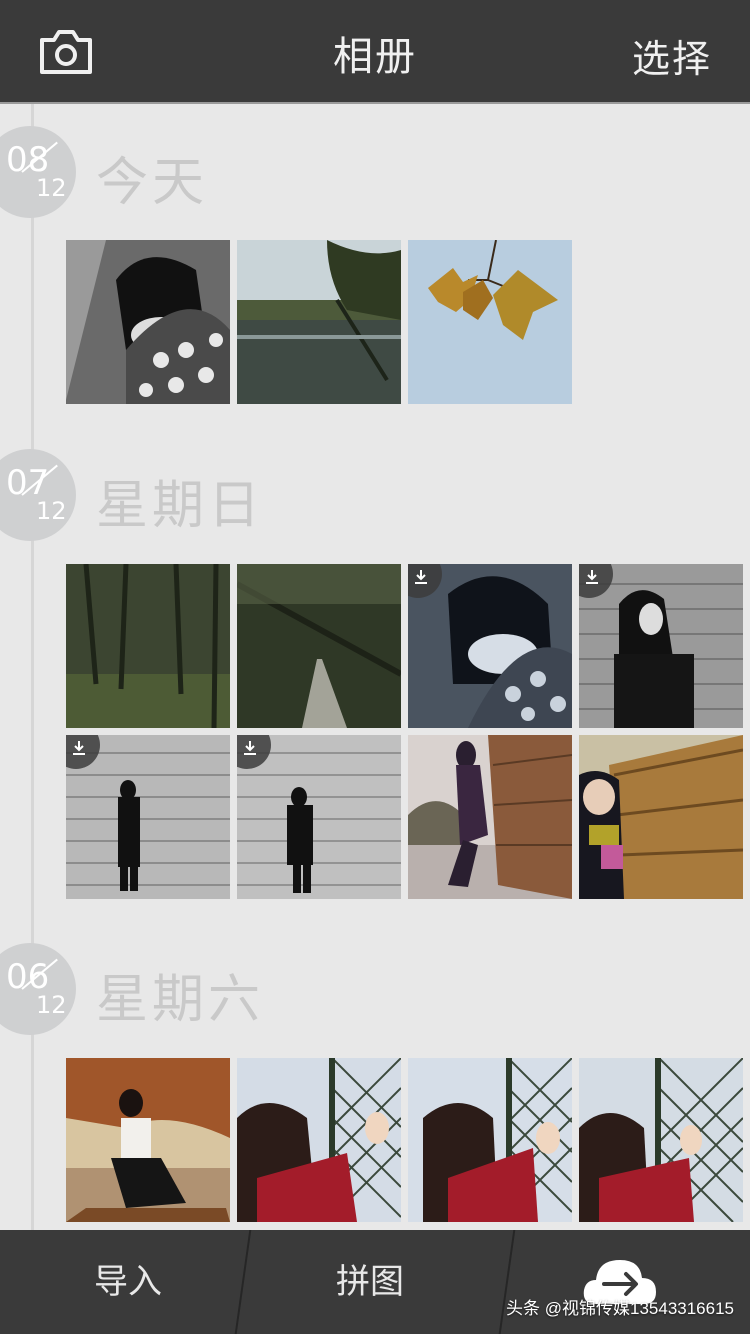 Image resolution: width=750 pixels, height=1334 pixels. What do you see at coordinates (180, 506) in the screenshot?
I see `date-label: 星期日` at bounding box center [180, 506].